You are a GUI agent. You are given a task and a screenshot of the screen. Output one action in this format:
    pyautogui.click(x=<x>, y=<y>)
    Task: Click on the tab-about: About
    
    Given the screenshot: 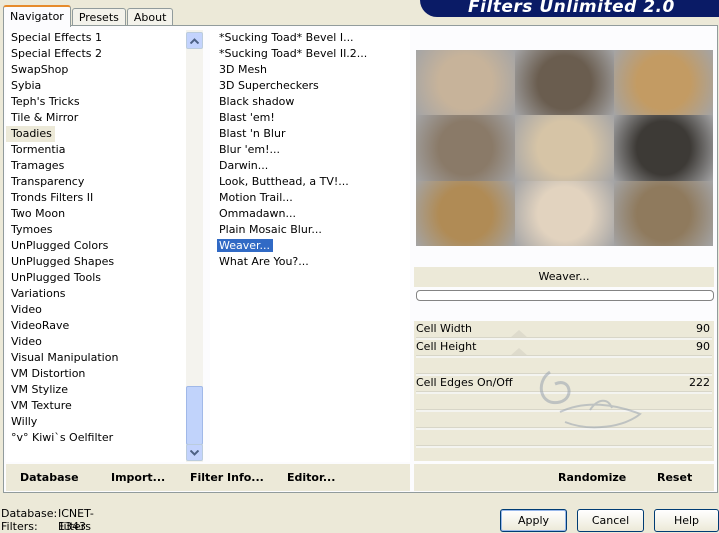 What is the action you would take?
    pyautogui.click(x=150, y=17)
    